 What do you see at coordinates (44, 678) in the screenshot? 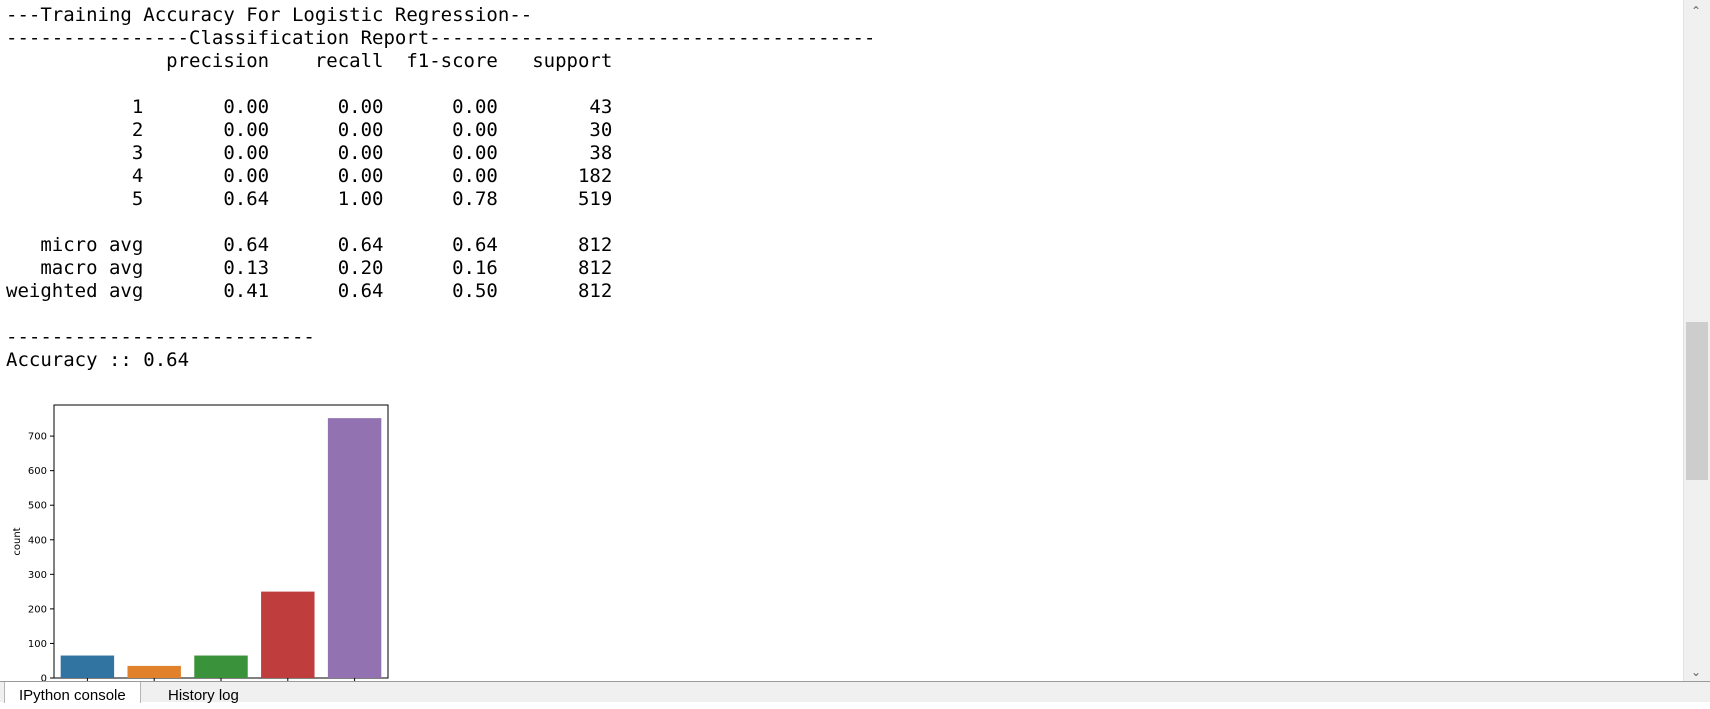
I see `y-tick-label: 0` at bounding box center [44, 678].